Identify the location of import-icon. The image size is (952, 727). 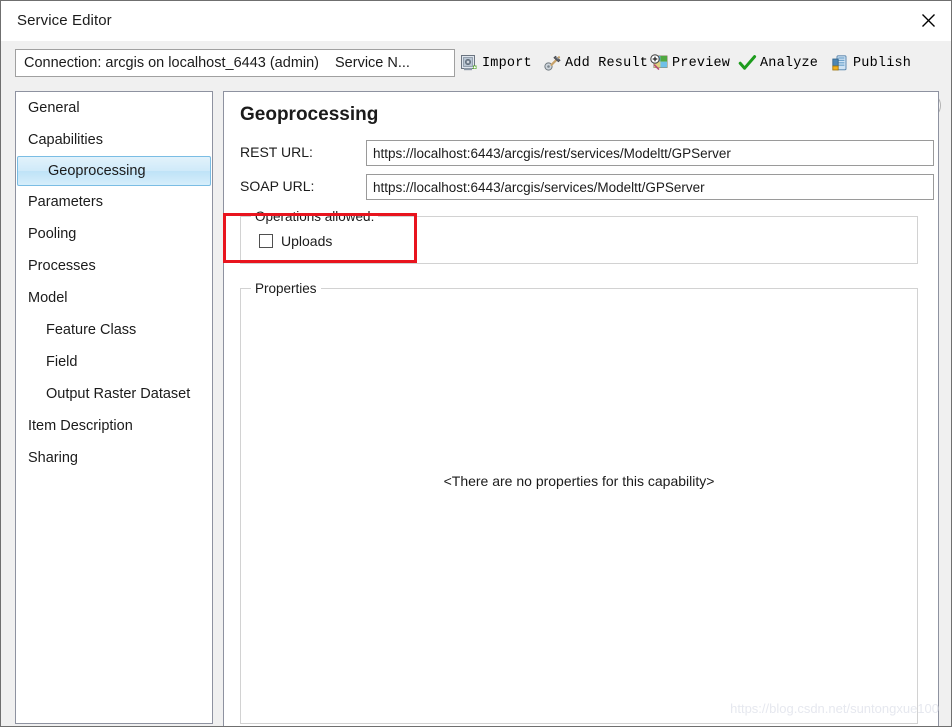
(469, 63).